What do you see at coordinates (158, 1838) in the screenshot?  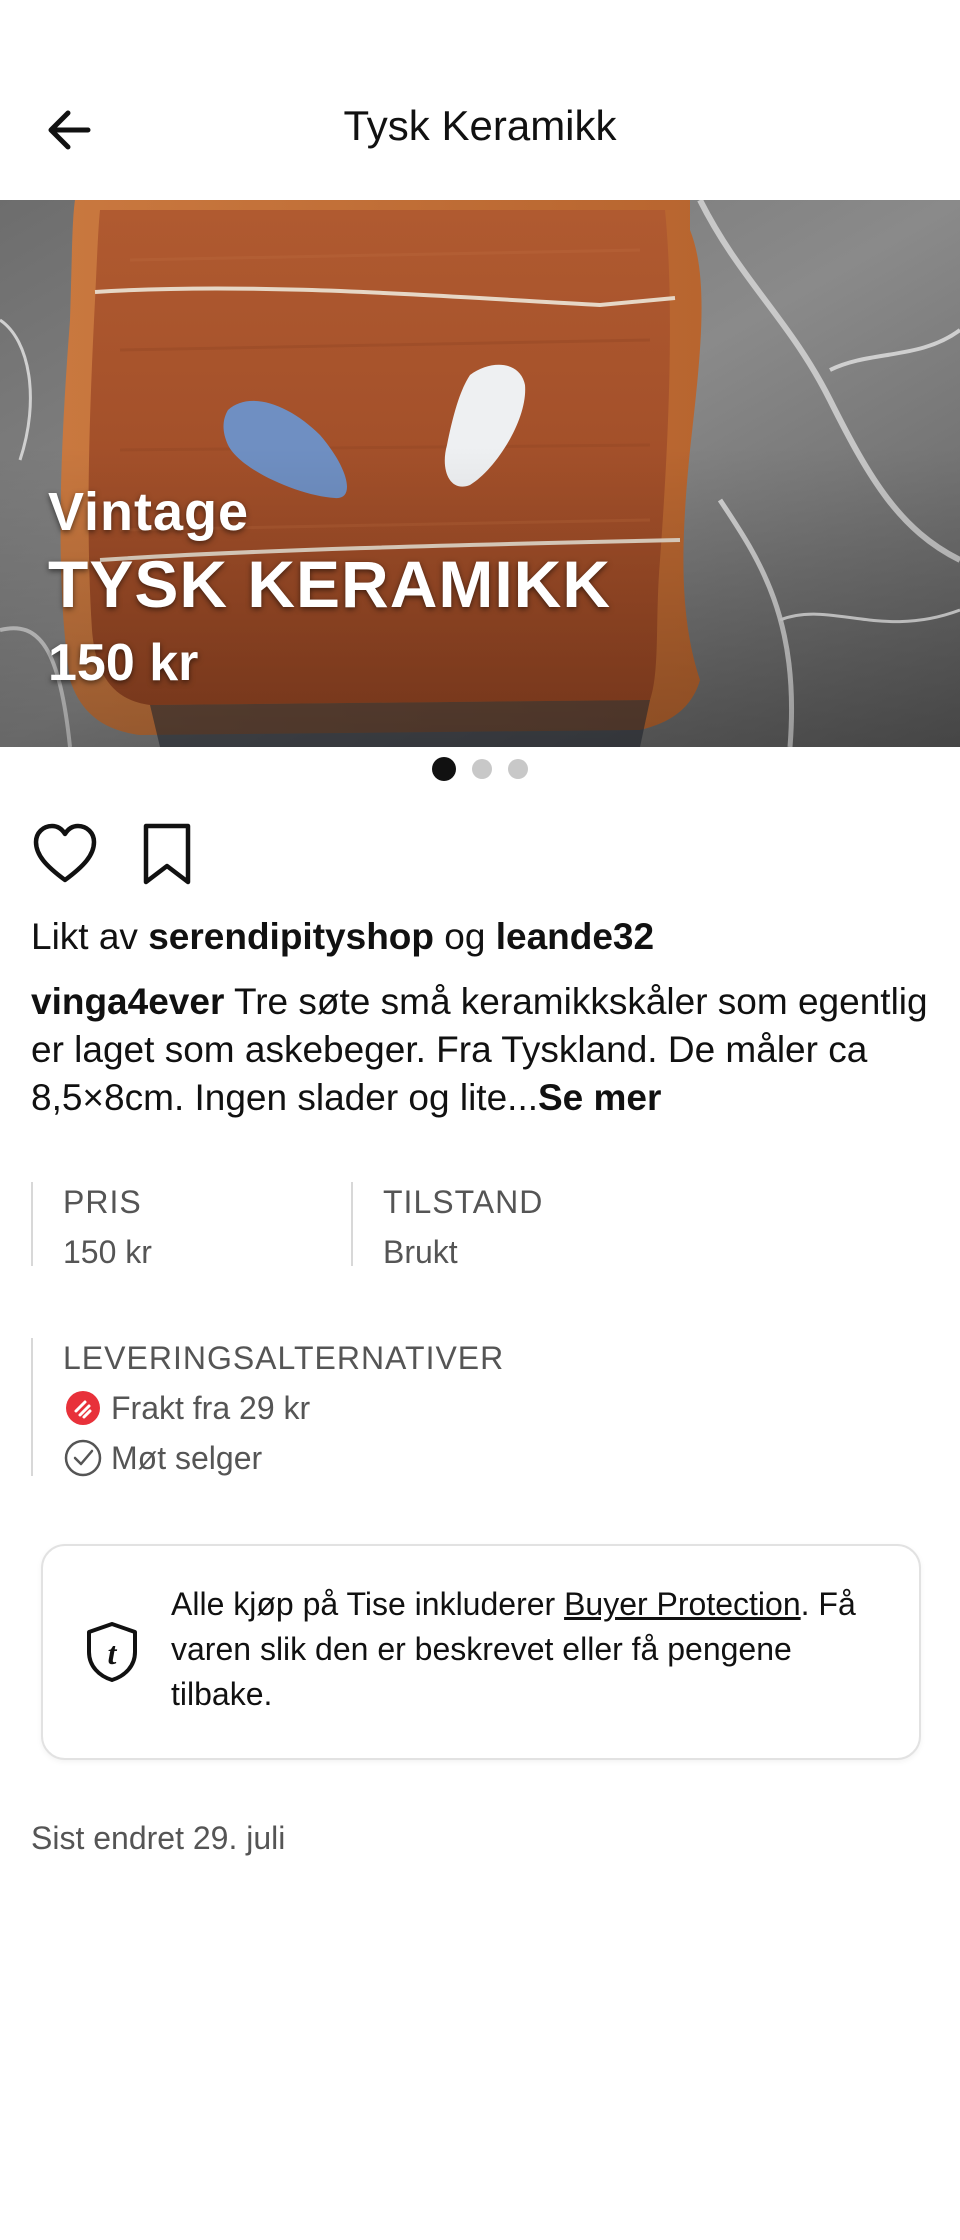 I see `last-edited: Sist endret 29. juli` at bounding box center [158, 1838].